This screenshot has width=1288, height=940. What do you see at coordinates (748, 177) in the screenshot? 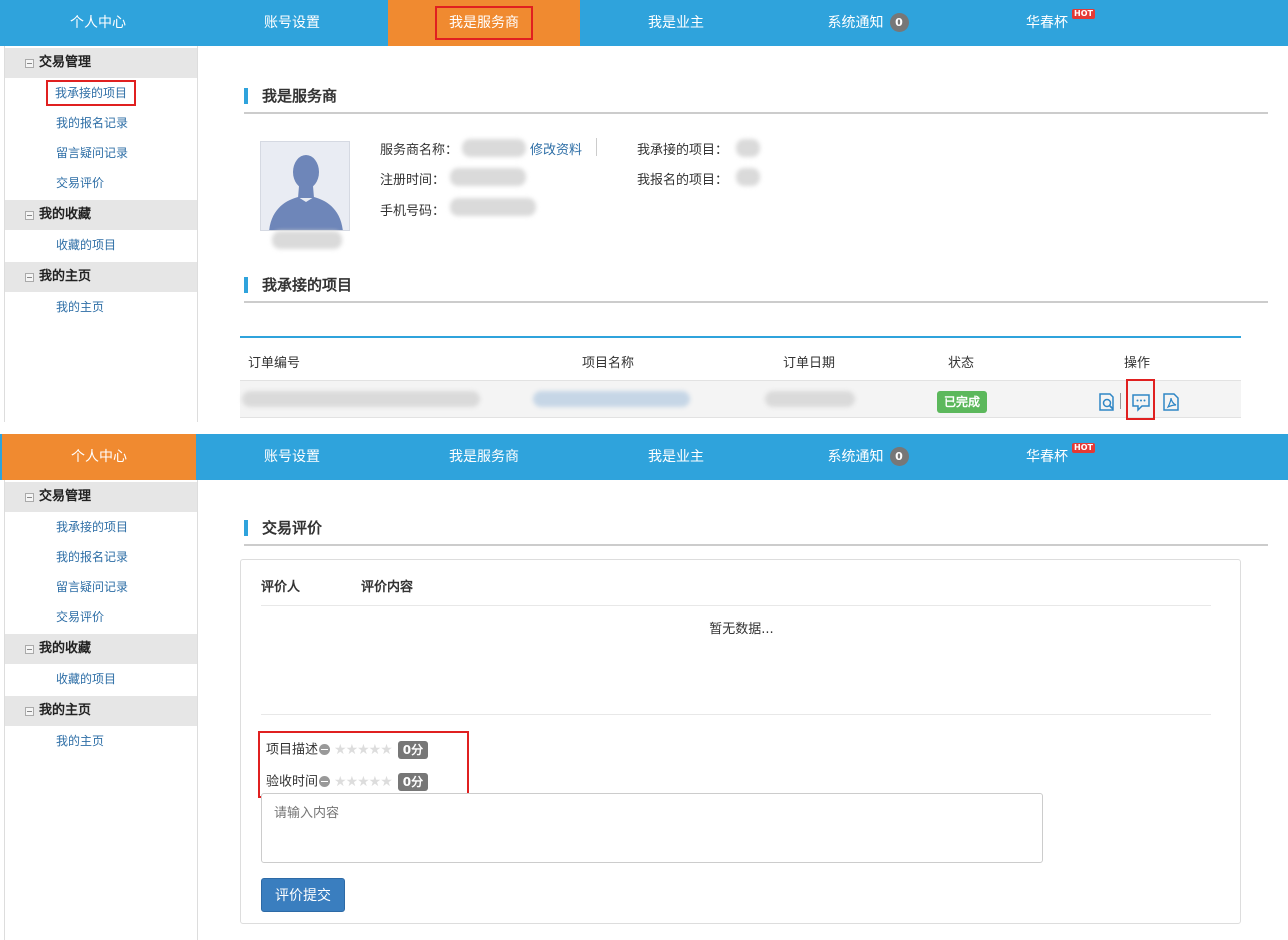
I see `blurred-signed-count` at bounding box center [748, 177].